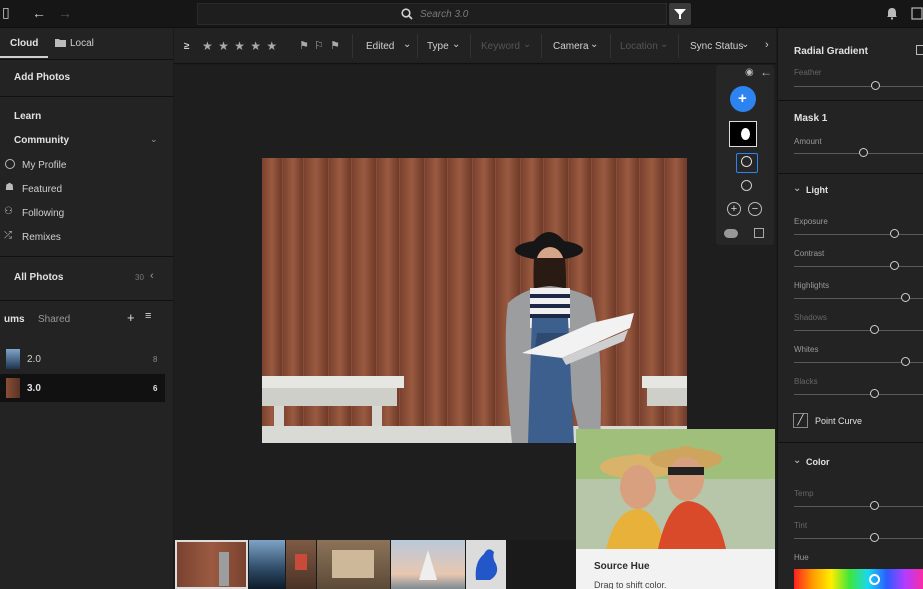  What do you see at coordinates (759, 233) in the screenshot?
I see `overlay-options-icon` at bounding box center [759, 233].